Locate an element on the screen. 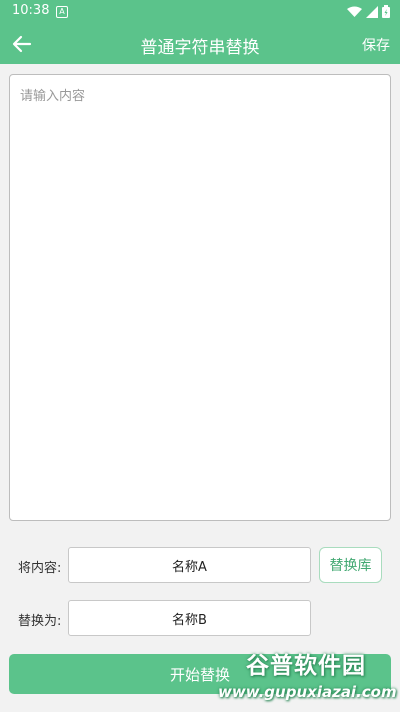 Image resolution: width=400 pixels, height=712 pixels. source-input-value: 名称A is located at coordinates (189, 567).